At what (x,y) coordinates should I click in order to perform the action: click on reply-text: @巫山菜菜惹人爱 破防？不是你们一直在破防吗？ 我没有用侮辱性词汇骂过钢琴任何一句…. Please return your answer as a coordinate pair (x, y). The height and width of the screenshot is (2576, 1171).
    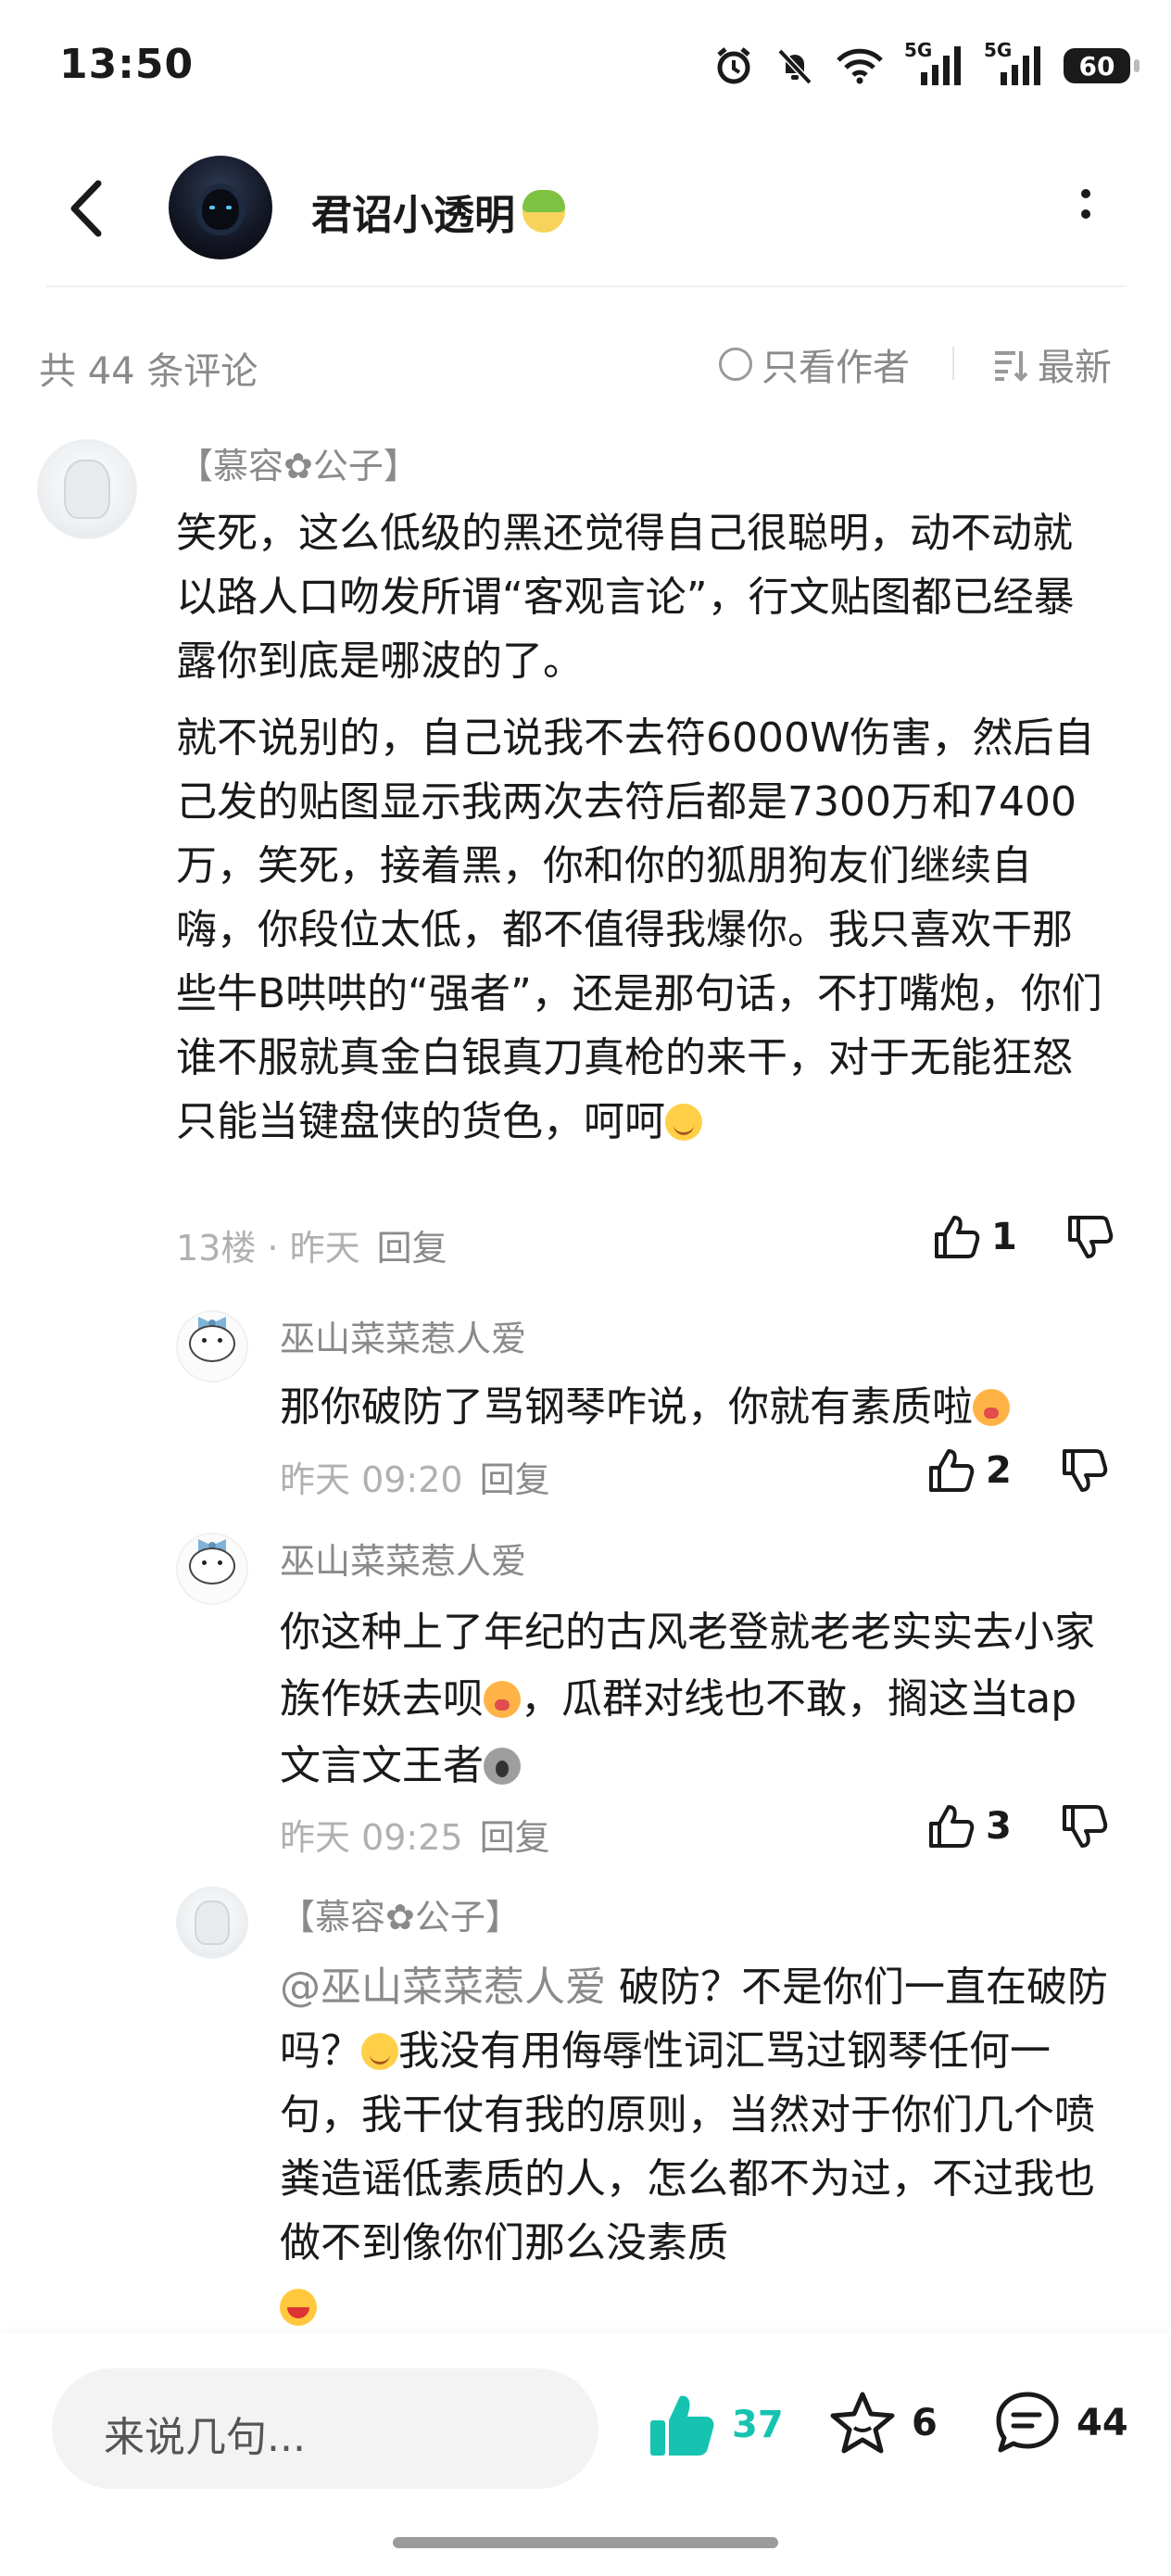
    Looking at the image, I should click on (702, 2147).